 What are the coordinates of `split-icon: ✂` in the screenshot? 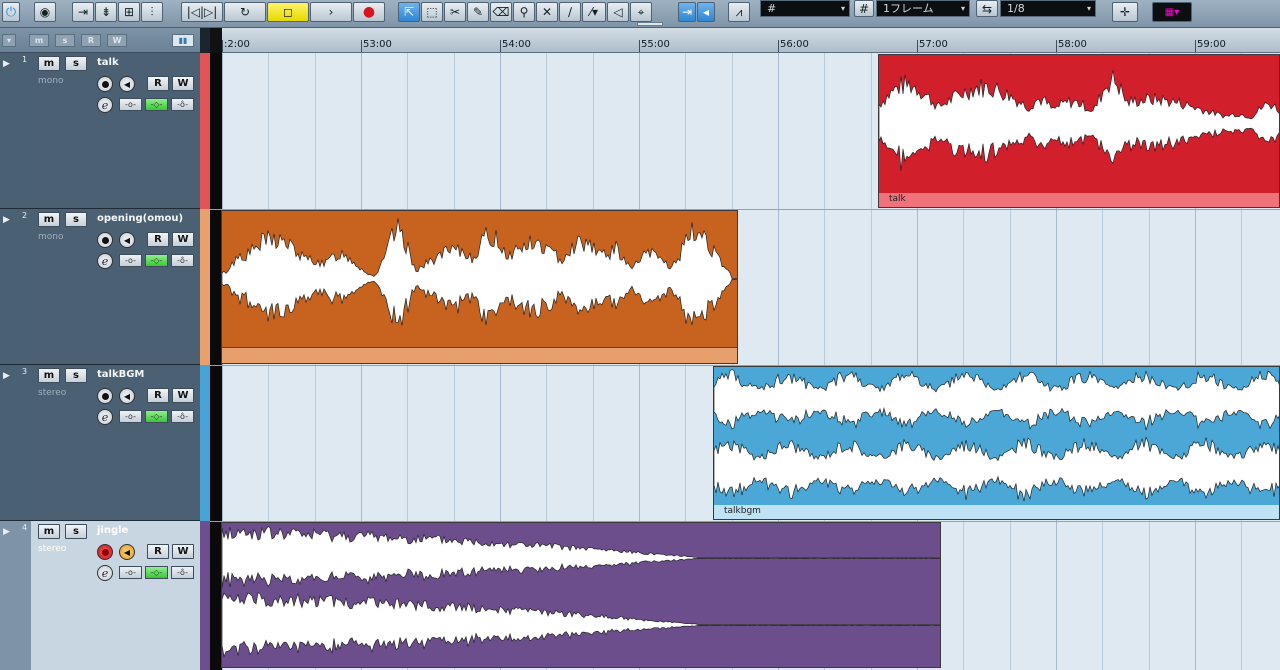 It's located at (455, 12).